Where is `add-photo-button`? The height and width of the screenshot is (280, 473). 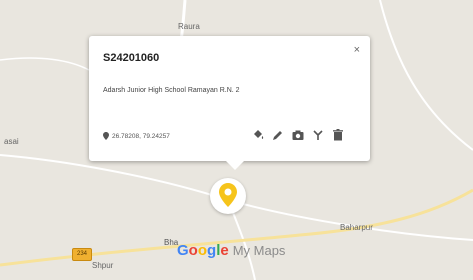 add-photo-button is located at coordinates (298, 135).